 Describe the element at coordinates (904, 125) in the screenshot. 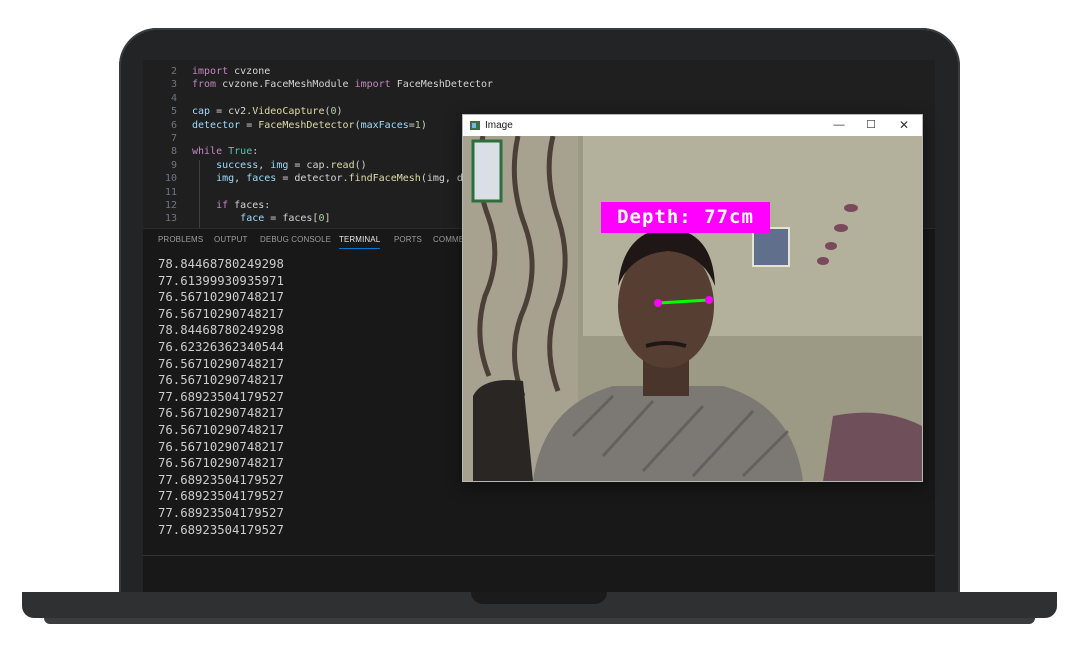

I see `close-button: ✕` at that location.